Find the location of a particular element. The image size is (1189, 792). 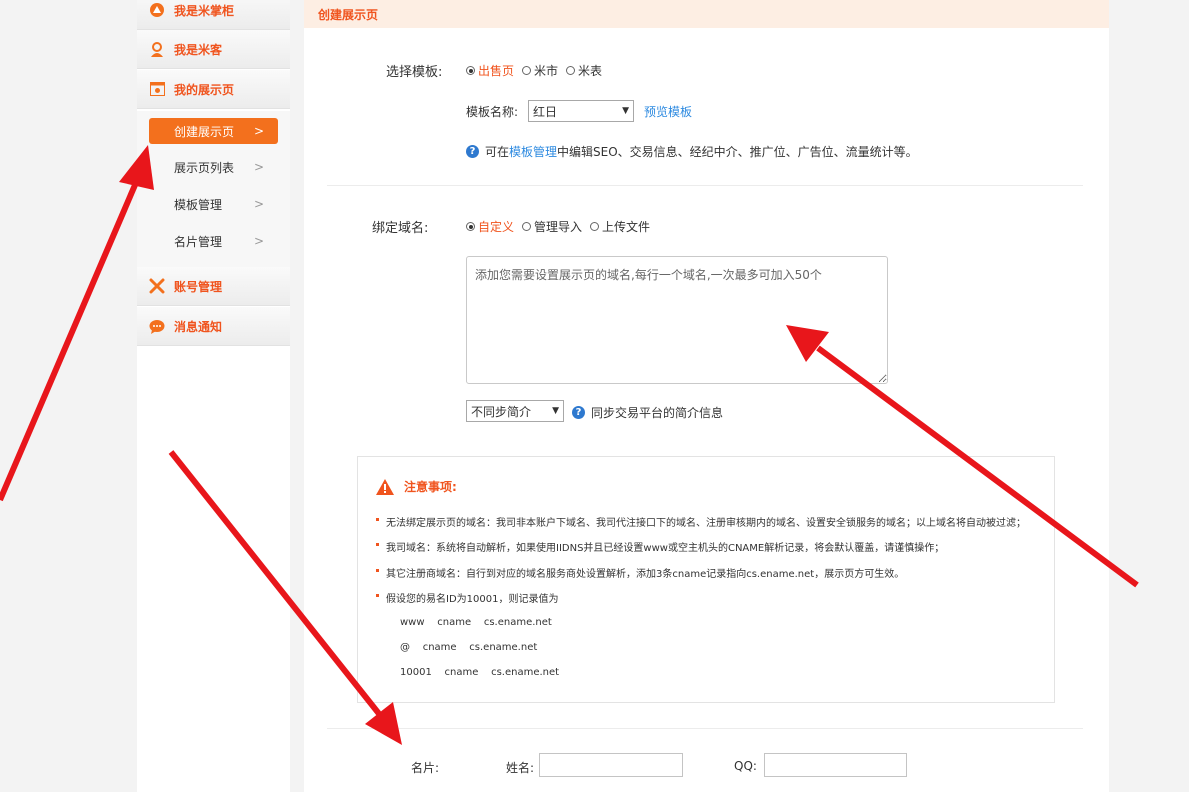

template-help: ? 可在 模板管理 中编辑SEO、交易信息、经纪中介、推广位、广告位、流量统计等。 is located at coordinates (692, 151).